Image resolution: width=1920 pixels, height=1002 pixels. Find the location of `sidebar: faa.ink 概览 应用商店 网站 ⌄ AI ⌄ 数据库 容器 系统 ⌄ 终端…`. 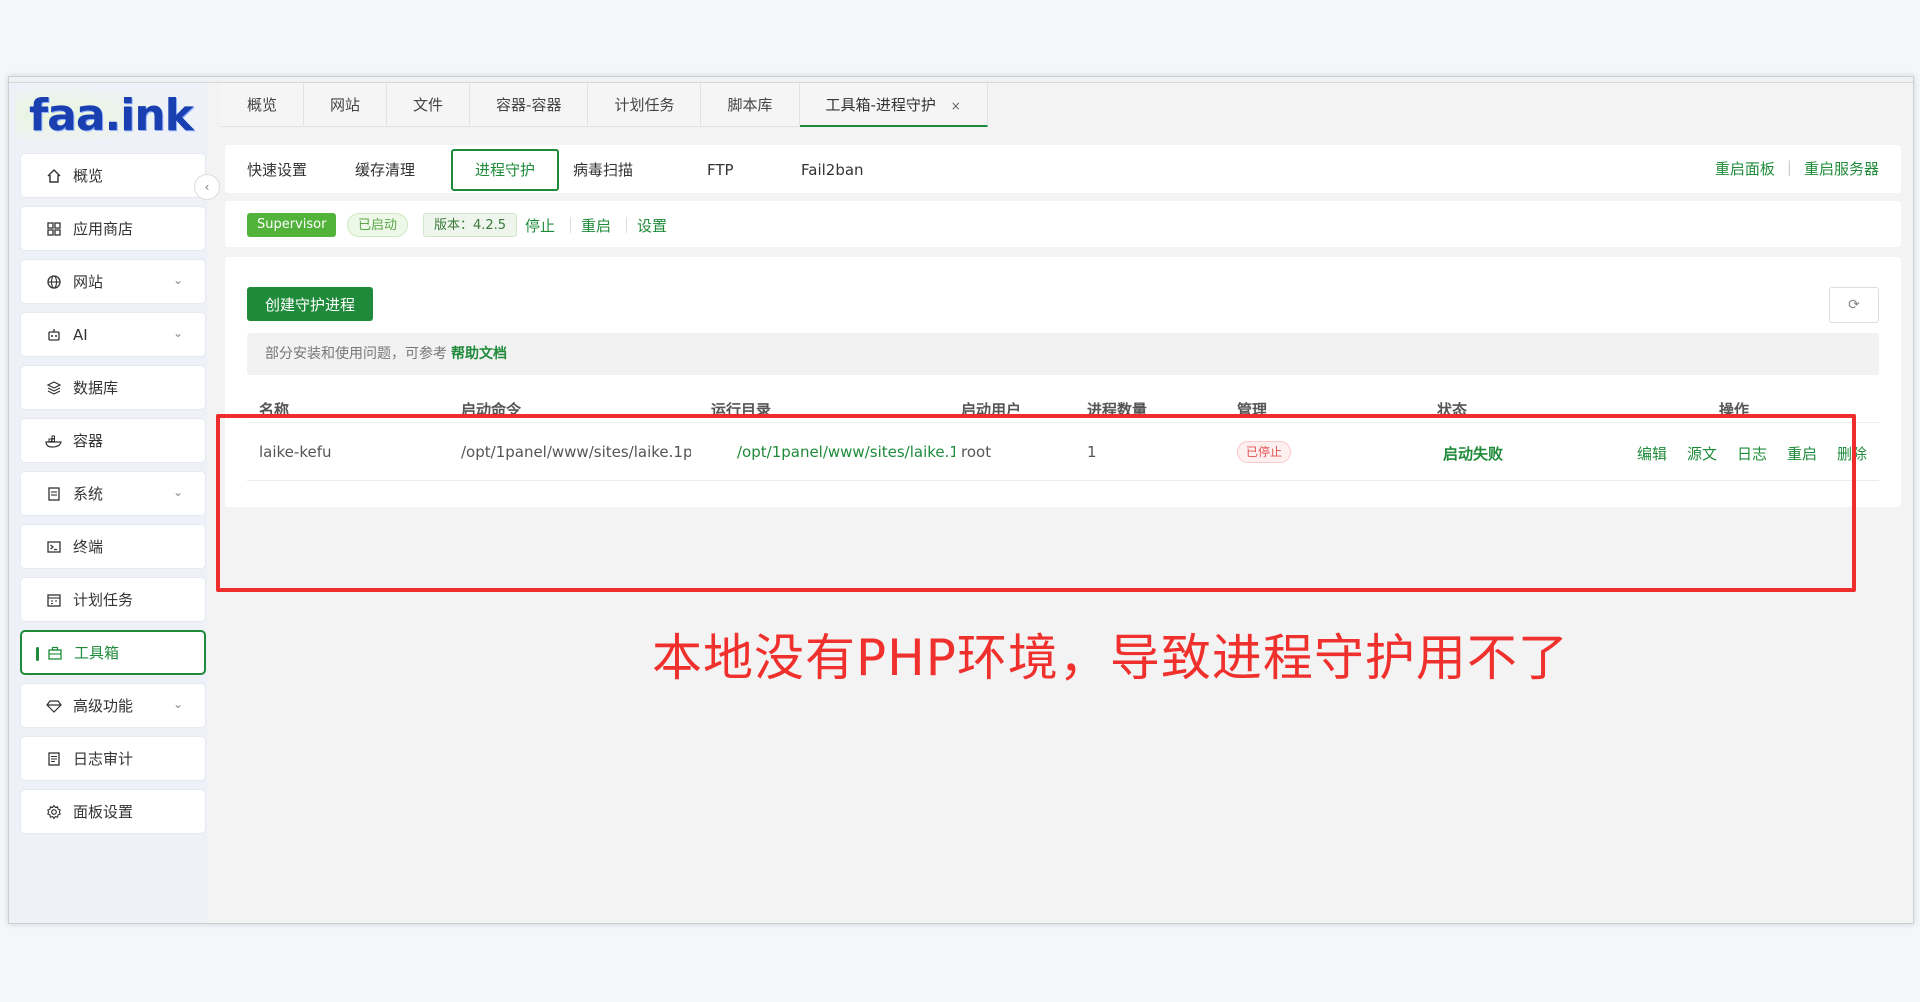

sidebar: faa.ink 概览 应用商店 网站 ⌄ AI ⌄ 数据库 容器 系统 ⌄ 终端… is located at coordinates (108, 503).